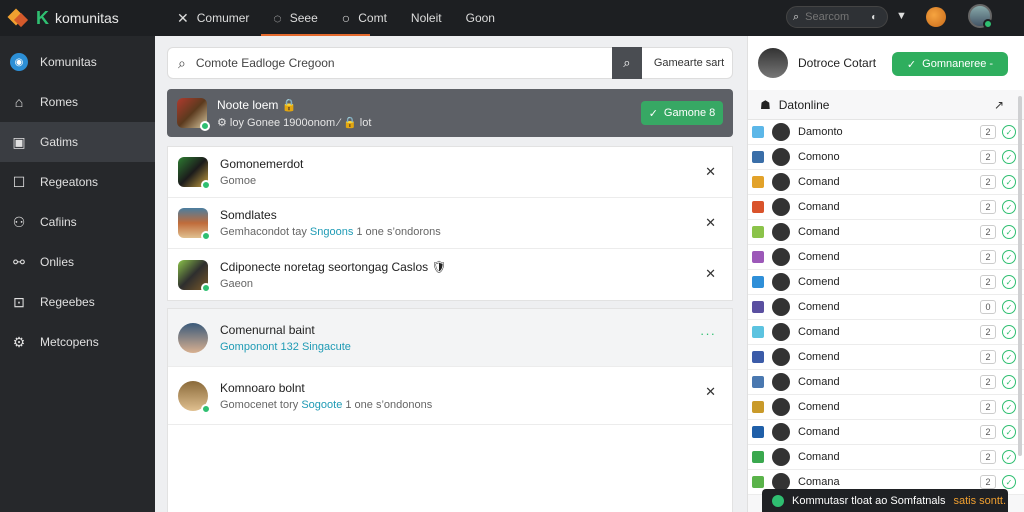 The image size is (1024, 512). I want to click on online-icon: ☗, so click(765, 104).